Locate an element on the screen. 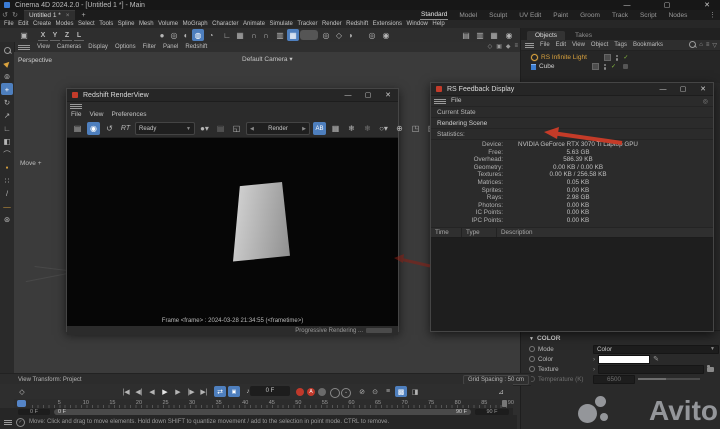  tab-takes: Takes is located at coordinates (583, 35).